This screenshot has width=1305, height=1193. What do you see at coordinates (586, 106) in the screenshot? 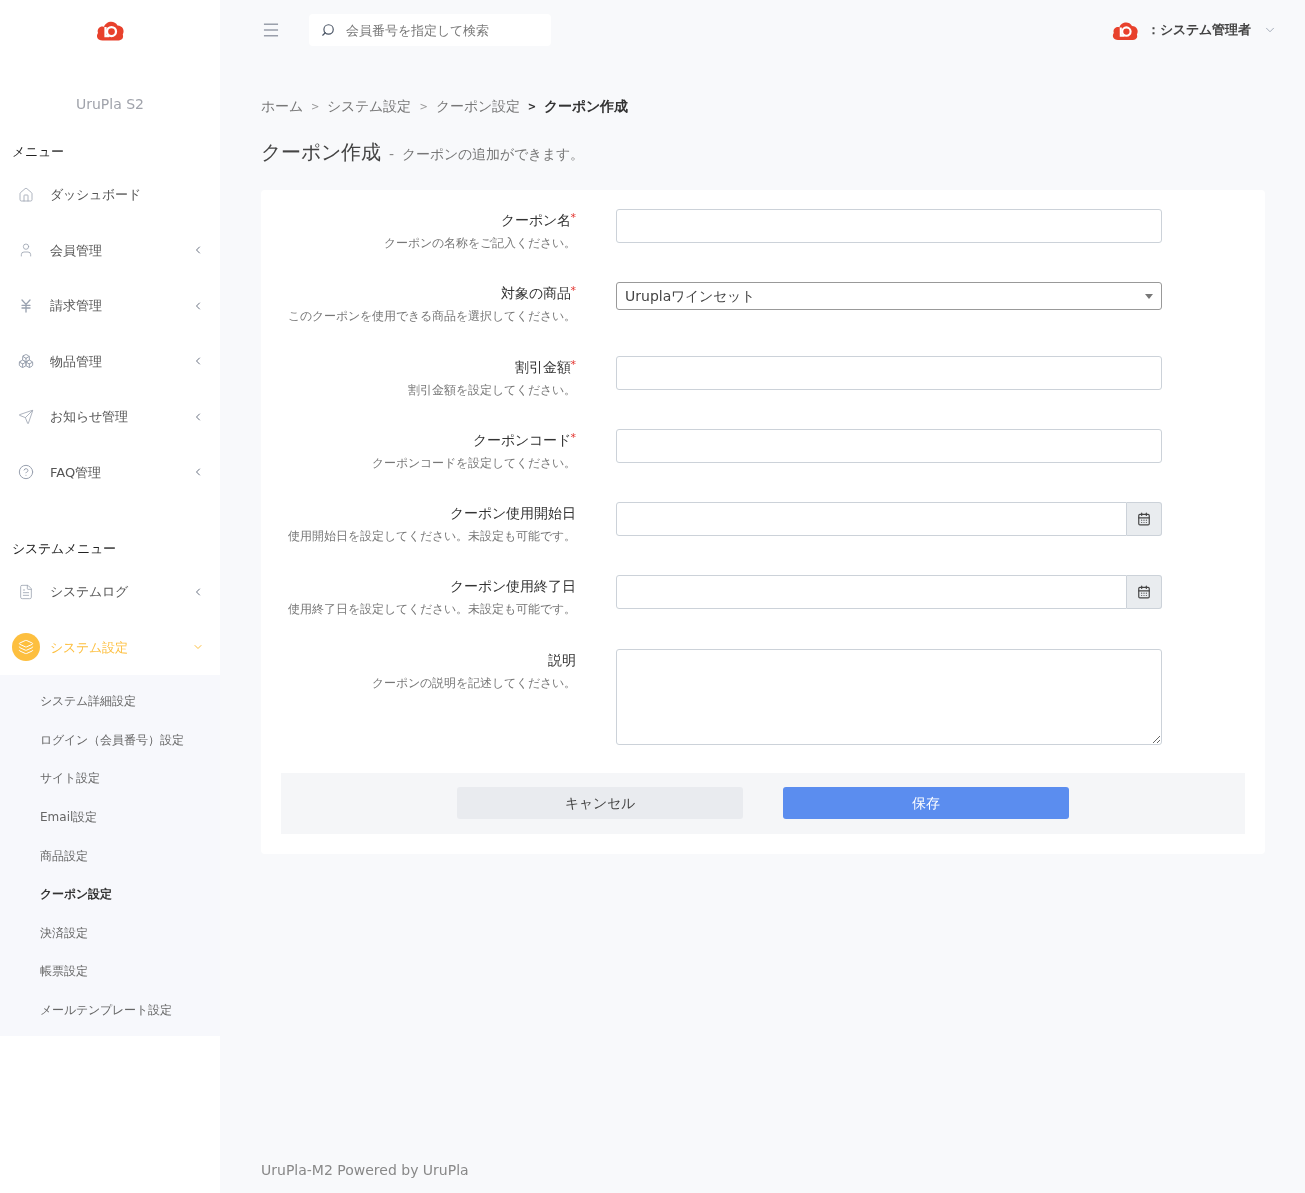
I see `breadcrumb-current: クーポン作成` at bounding box center [586, 106].